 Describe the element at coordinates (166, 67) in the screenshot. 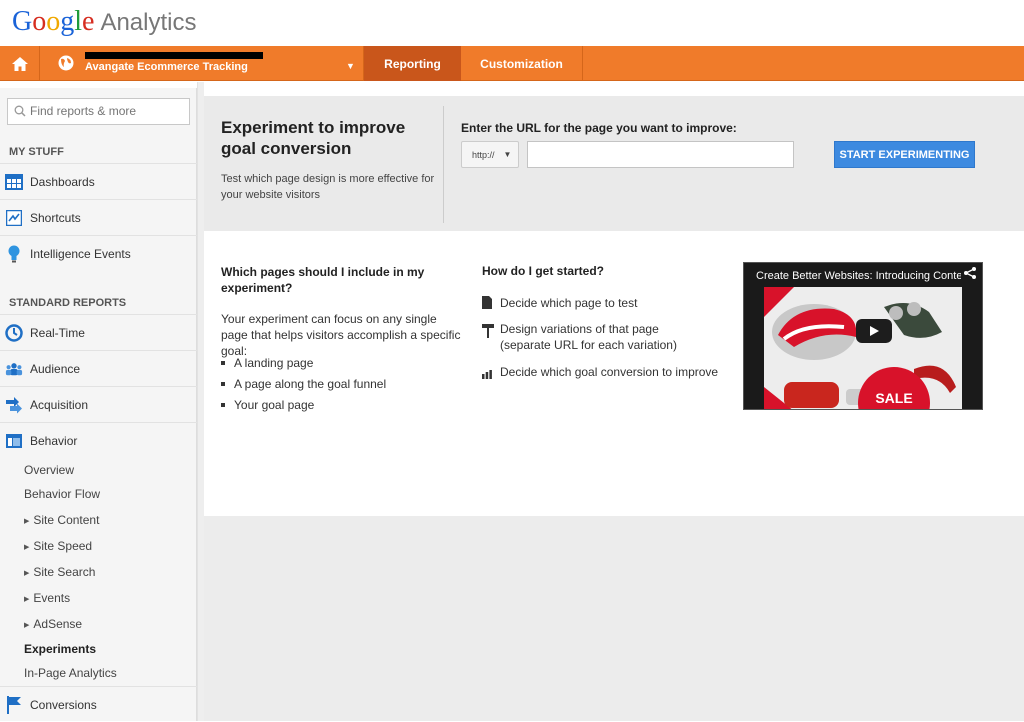

I see `account-name: Avangate Ecommerce Tracking` at that location.